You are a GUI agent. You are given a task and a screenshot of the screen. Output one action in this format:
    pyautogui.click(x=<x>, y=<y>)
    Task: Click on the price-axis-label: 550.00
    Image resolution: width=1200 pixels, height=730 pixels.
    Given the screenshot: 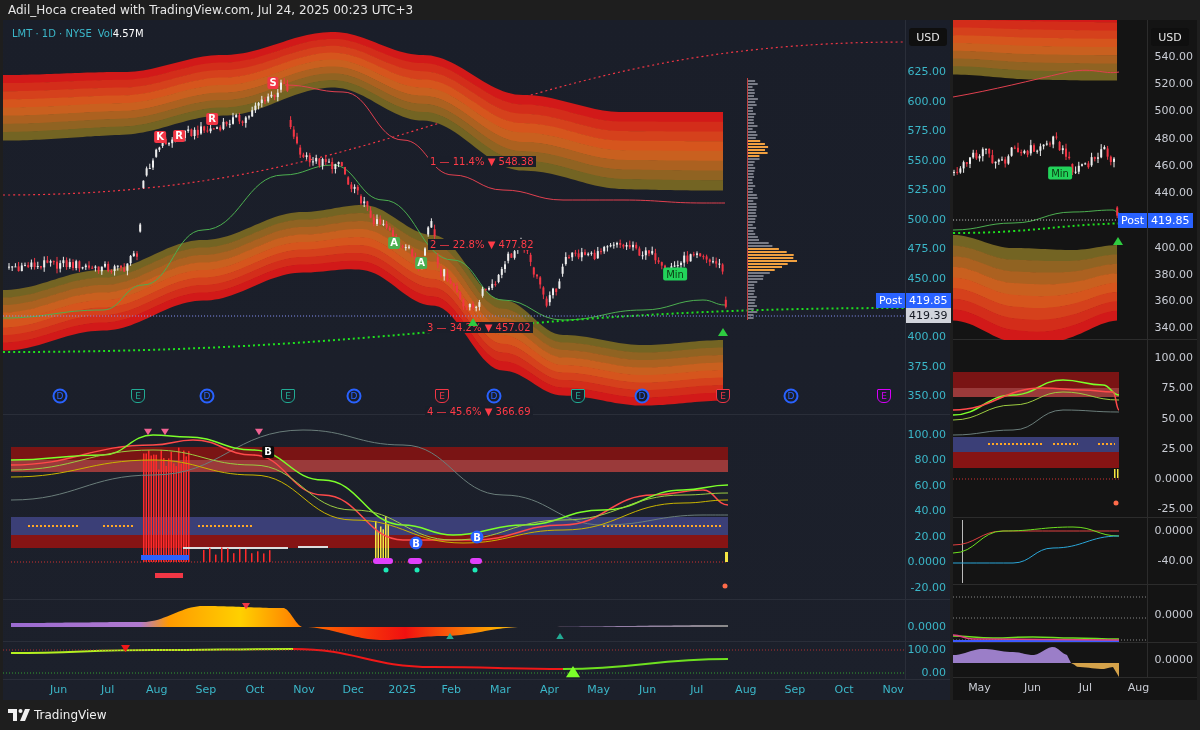 What is the action you would take?
    pyautogui.click(x=926, y=160)
    